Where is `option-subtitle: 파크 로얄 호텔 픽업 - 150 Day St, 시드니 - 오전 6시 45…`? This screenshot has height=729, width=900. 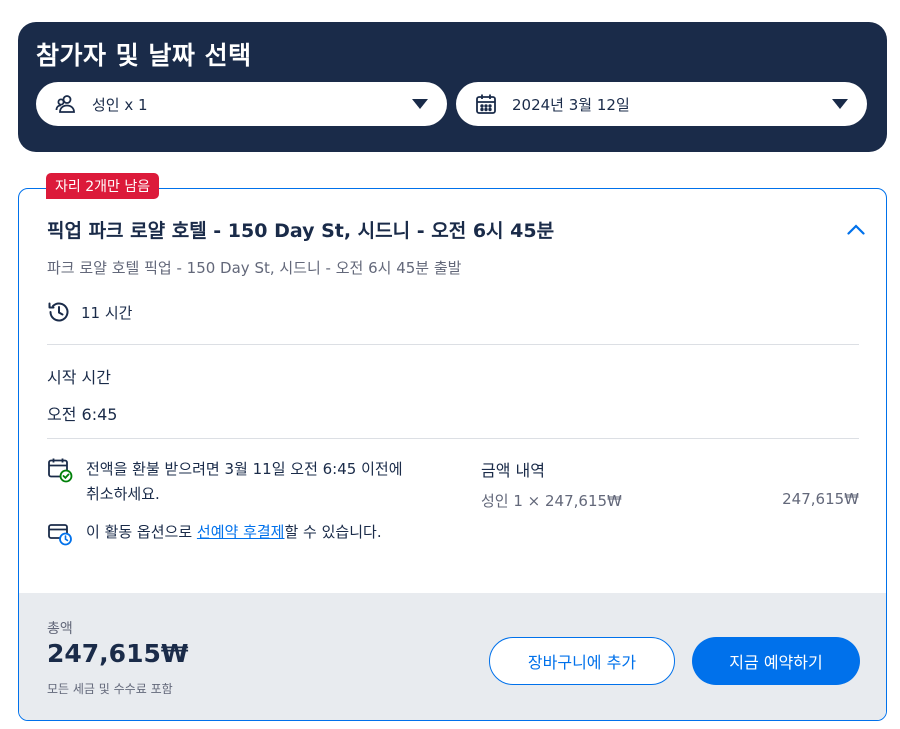
option-subtitle: 파크 로얄 호텔 픽업 - 150 Day St, 시드니 - 오전 6시 45… is located at coordinates (254, 268).